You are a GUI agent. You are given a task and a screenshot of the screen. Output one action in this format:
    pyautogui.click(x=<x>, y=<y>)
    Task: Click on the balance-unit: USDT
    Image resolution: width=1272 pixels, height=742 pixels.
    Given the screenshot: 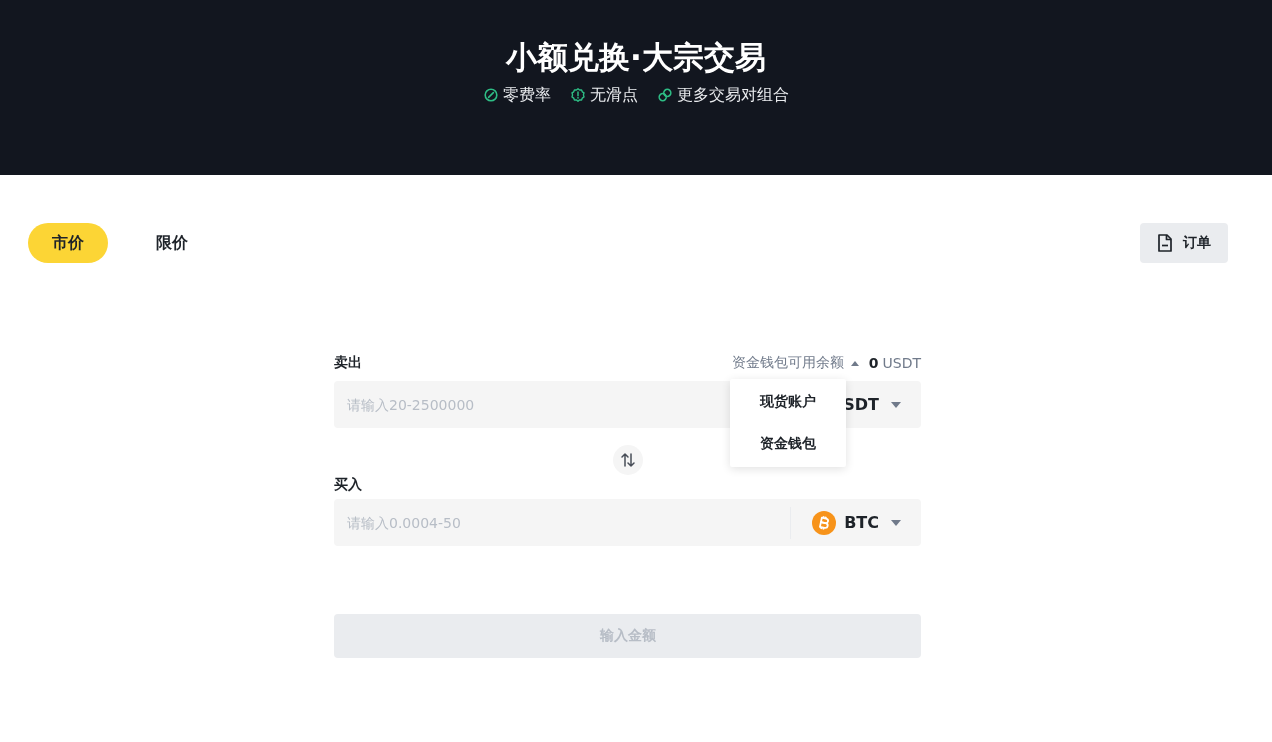 What is the action you would take?
    pyautogui.click(x=901, y=363)
    